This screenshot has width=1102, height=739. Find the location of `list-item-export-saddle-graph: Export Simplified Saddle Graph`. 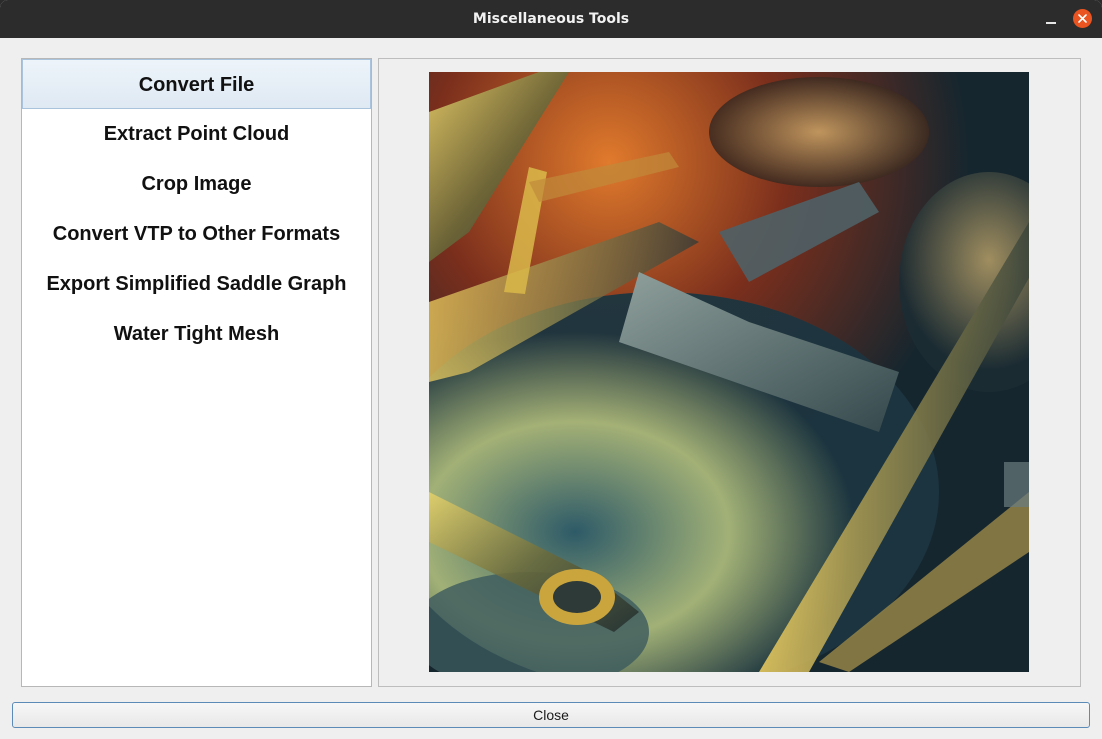

list-item-export-saddle-graph: Export Simplified Saddle Graph is located at coordinates (196, 284).